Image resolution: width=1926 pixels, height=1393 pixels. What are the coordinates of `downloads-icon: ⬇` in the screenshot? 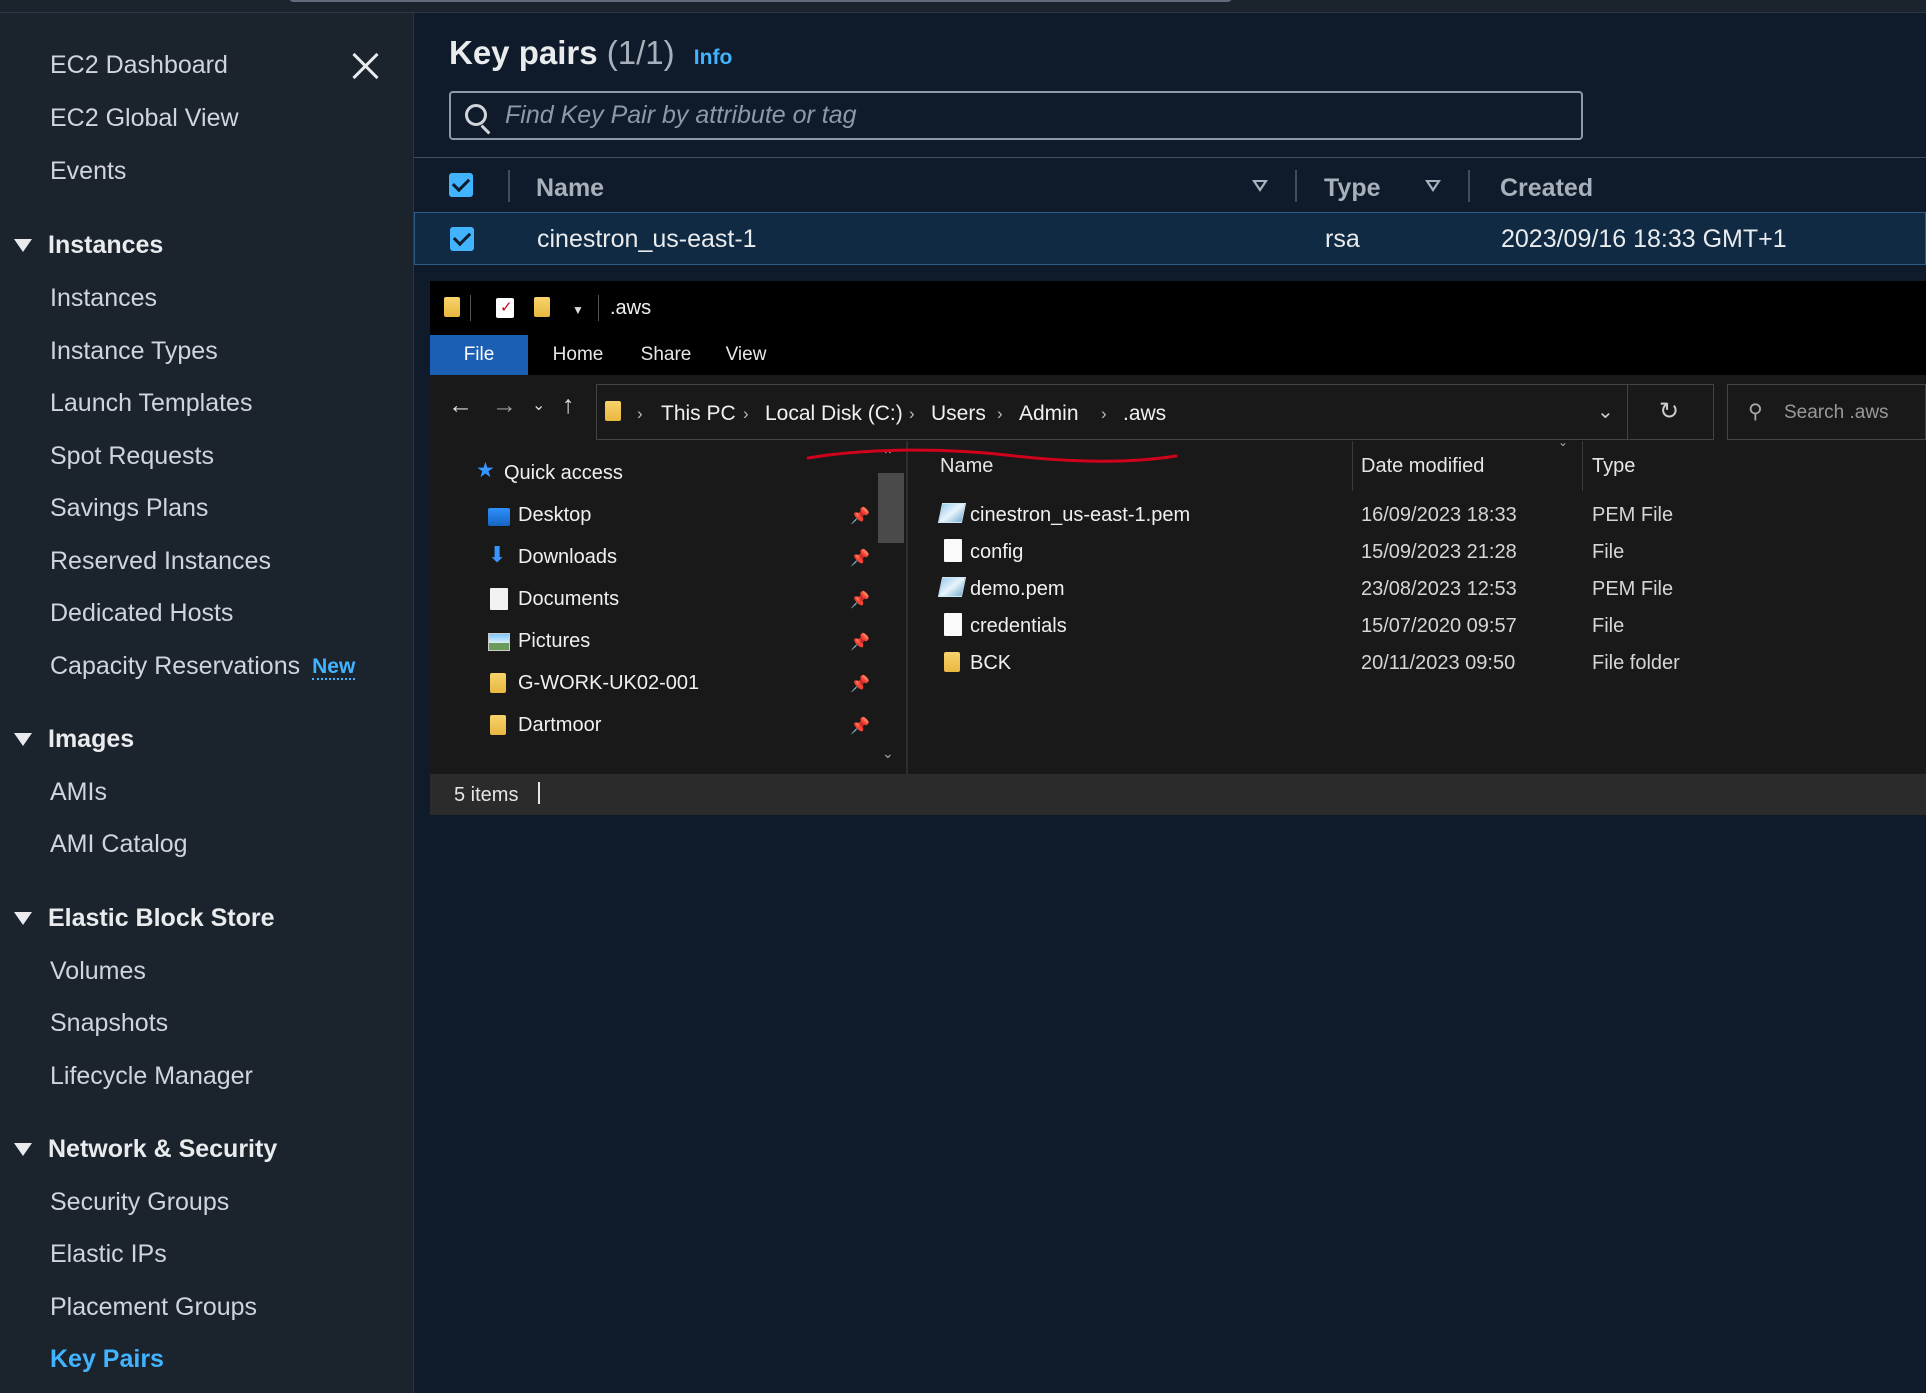 It's located at (497, 554).